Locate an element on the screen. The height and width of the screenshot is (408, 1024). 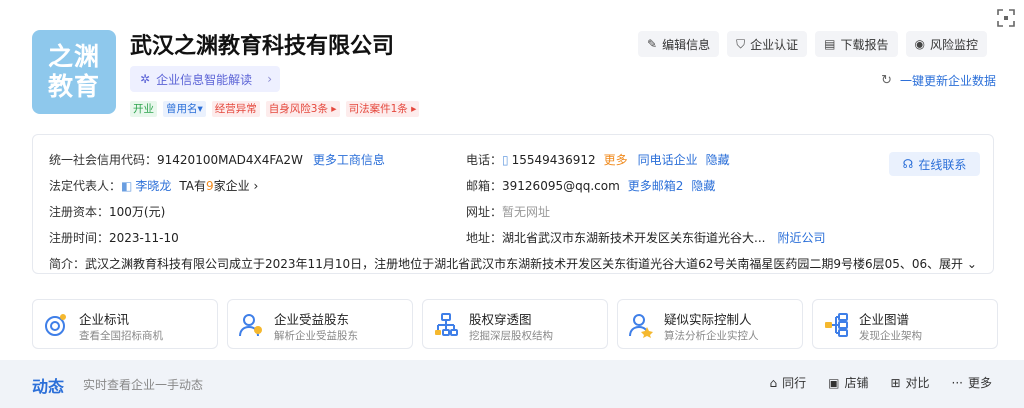
feature-card-shareholders: 企业受益股东 解析企业受益股东 is located at coordinates (320, 324).